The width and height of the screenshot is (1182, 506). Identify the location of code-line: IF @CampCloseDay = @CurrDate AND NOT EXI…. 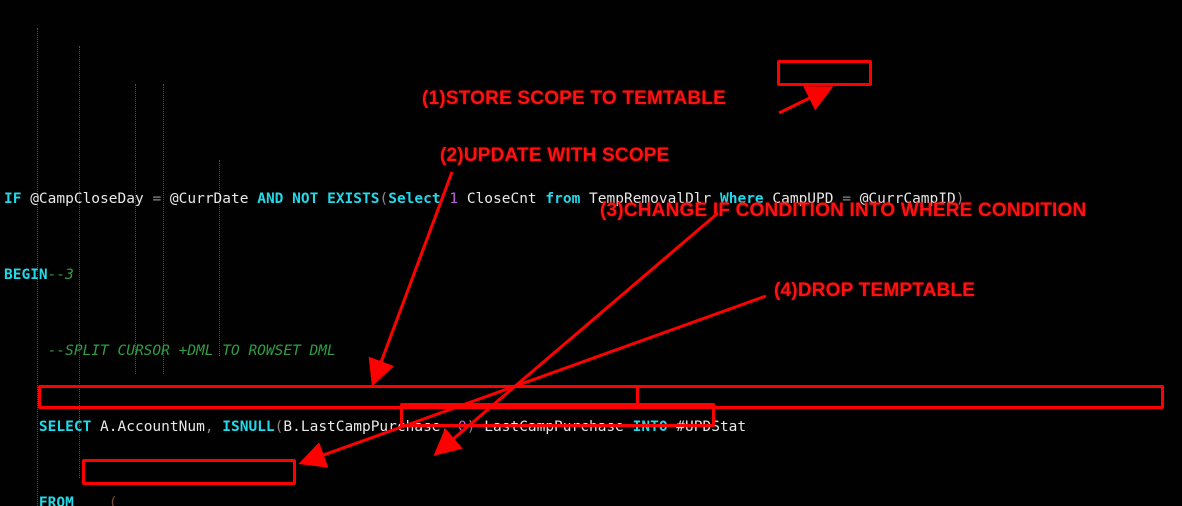
(591, 199).